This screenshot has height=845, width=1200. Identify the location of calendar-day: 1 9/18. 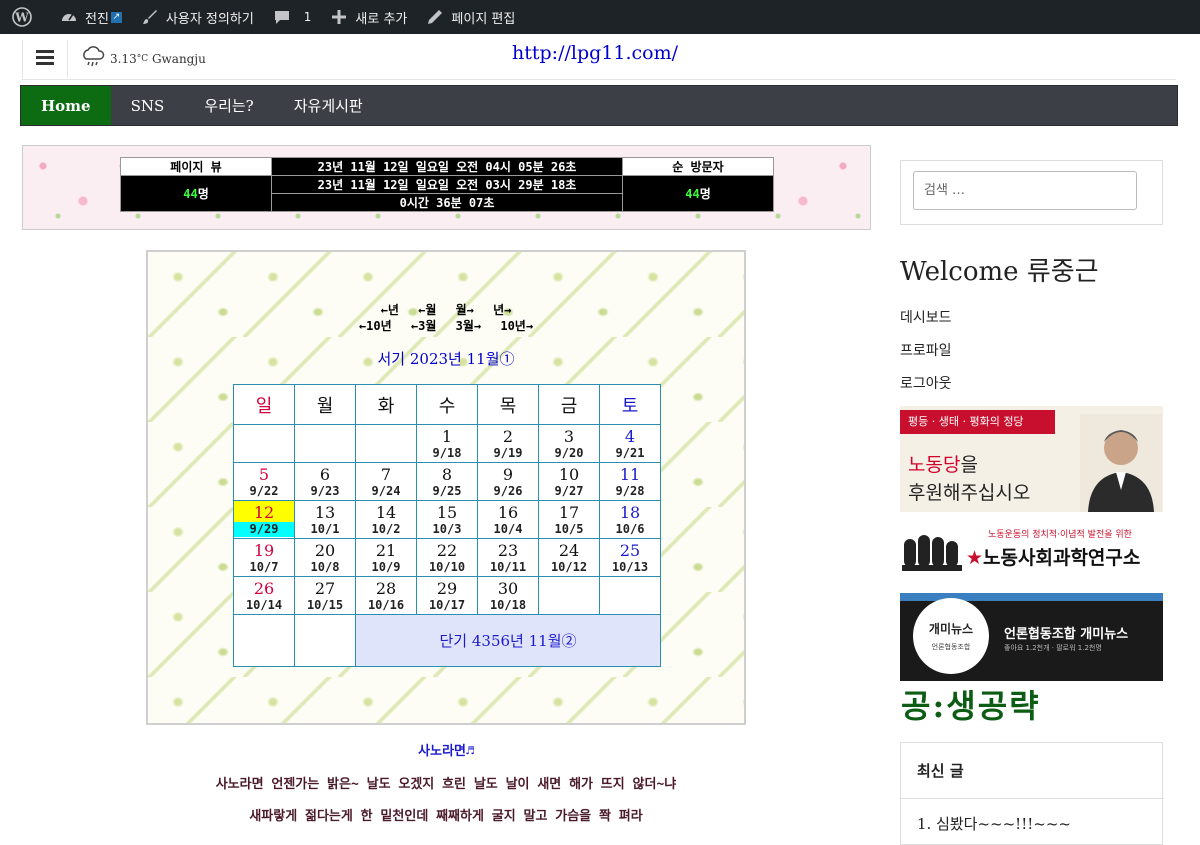
(447, 443).